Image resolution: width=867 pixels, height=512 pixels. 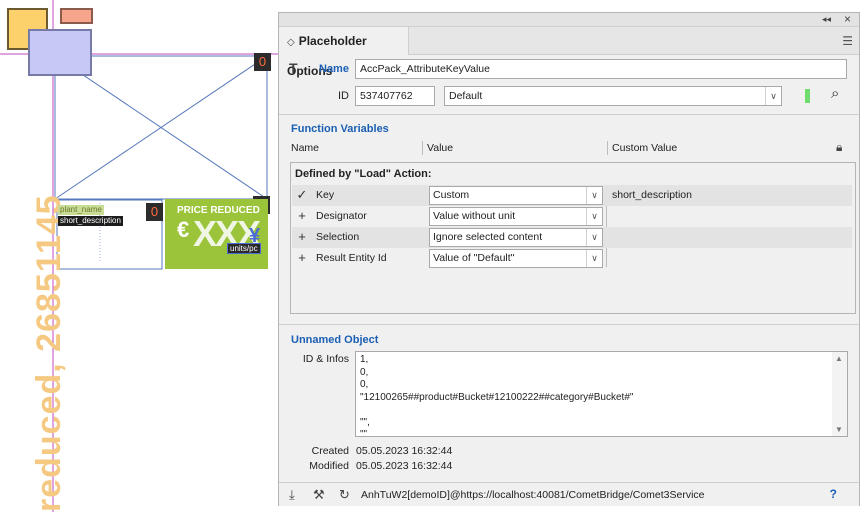 I want to click on scroll-down-icon: ▼, so click(x=839, y=429).